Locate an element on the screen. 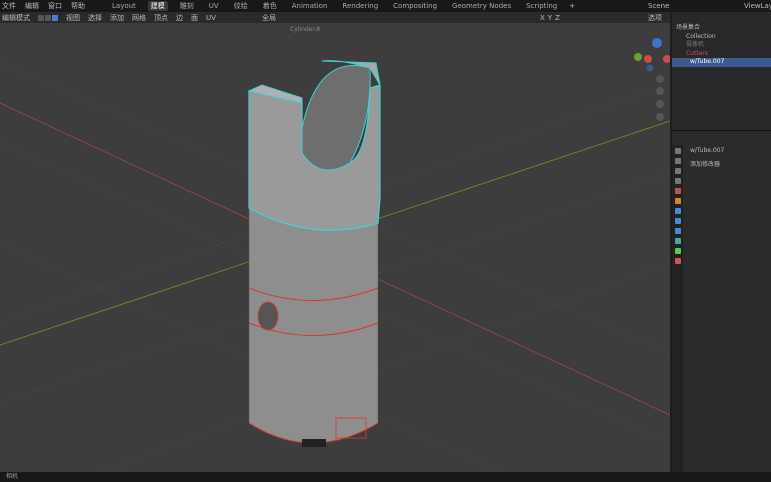 The image size is (771, 482). add-modifier-button: 添加修改器 is located at coordinates (703, 165).